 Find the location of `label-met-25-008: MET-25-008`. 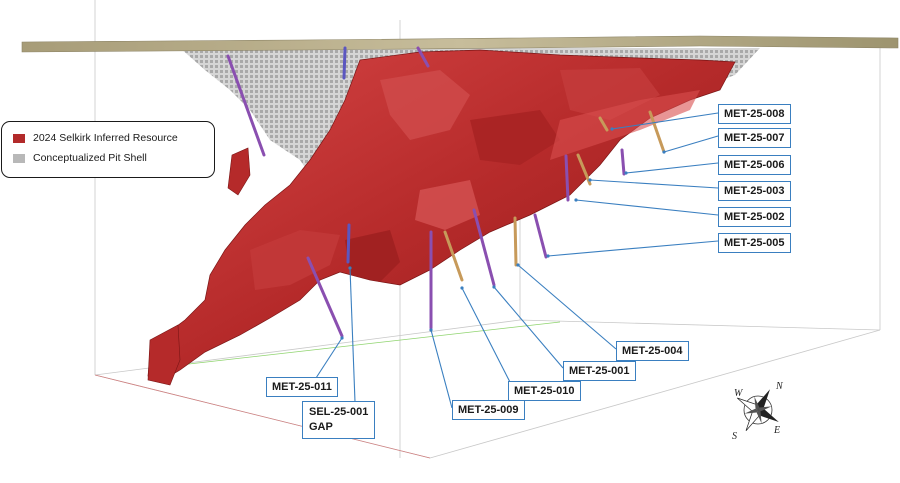

label-met-25-008: MET-25-008 is located at coordinates (754, 114).